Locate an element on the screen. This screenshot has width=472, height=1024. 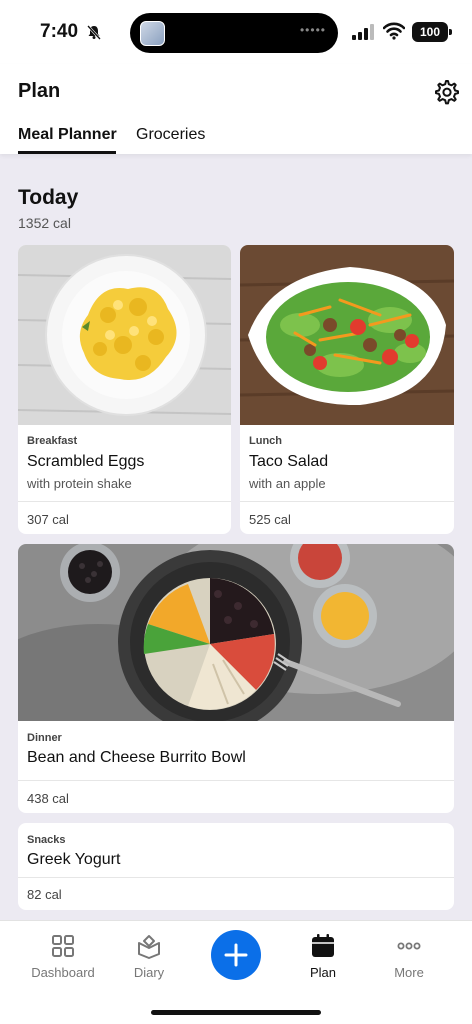
battery-icon: 100 is located at coordinates (432, 32).